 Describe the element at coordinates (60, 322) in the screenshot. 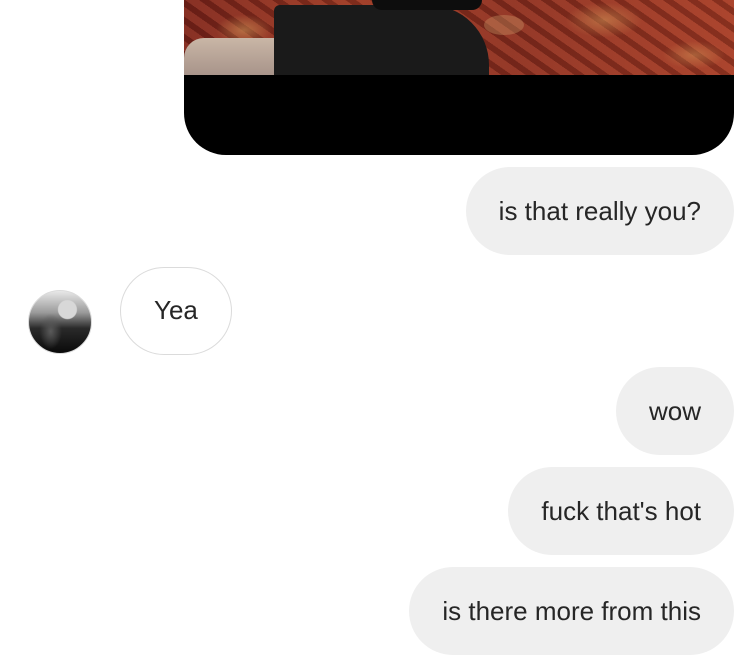

I see `sender-avatar` at that location.